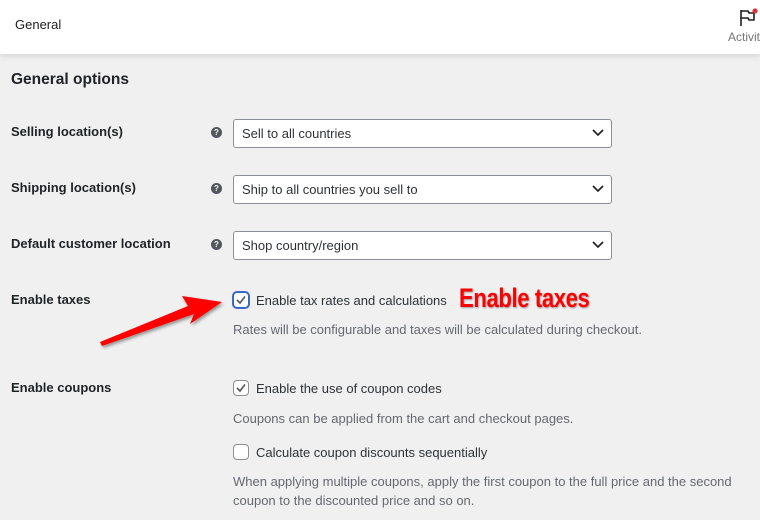 This screenshot has height=520, width=760. I want to click on selling-location-value: Sell to all countries, so click(297, 133).